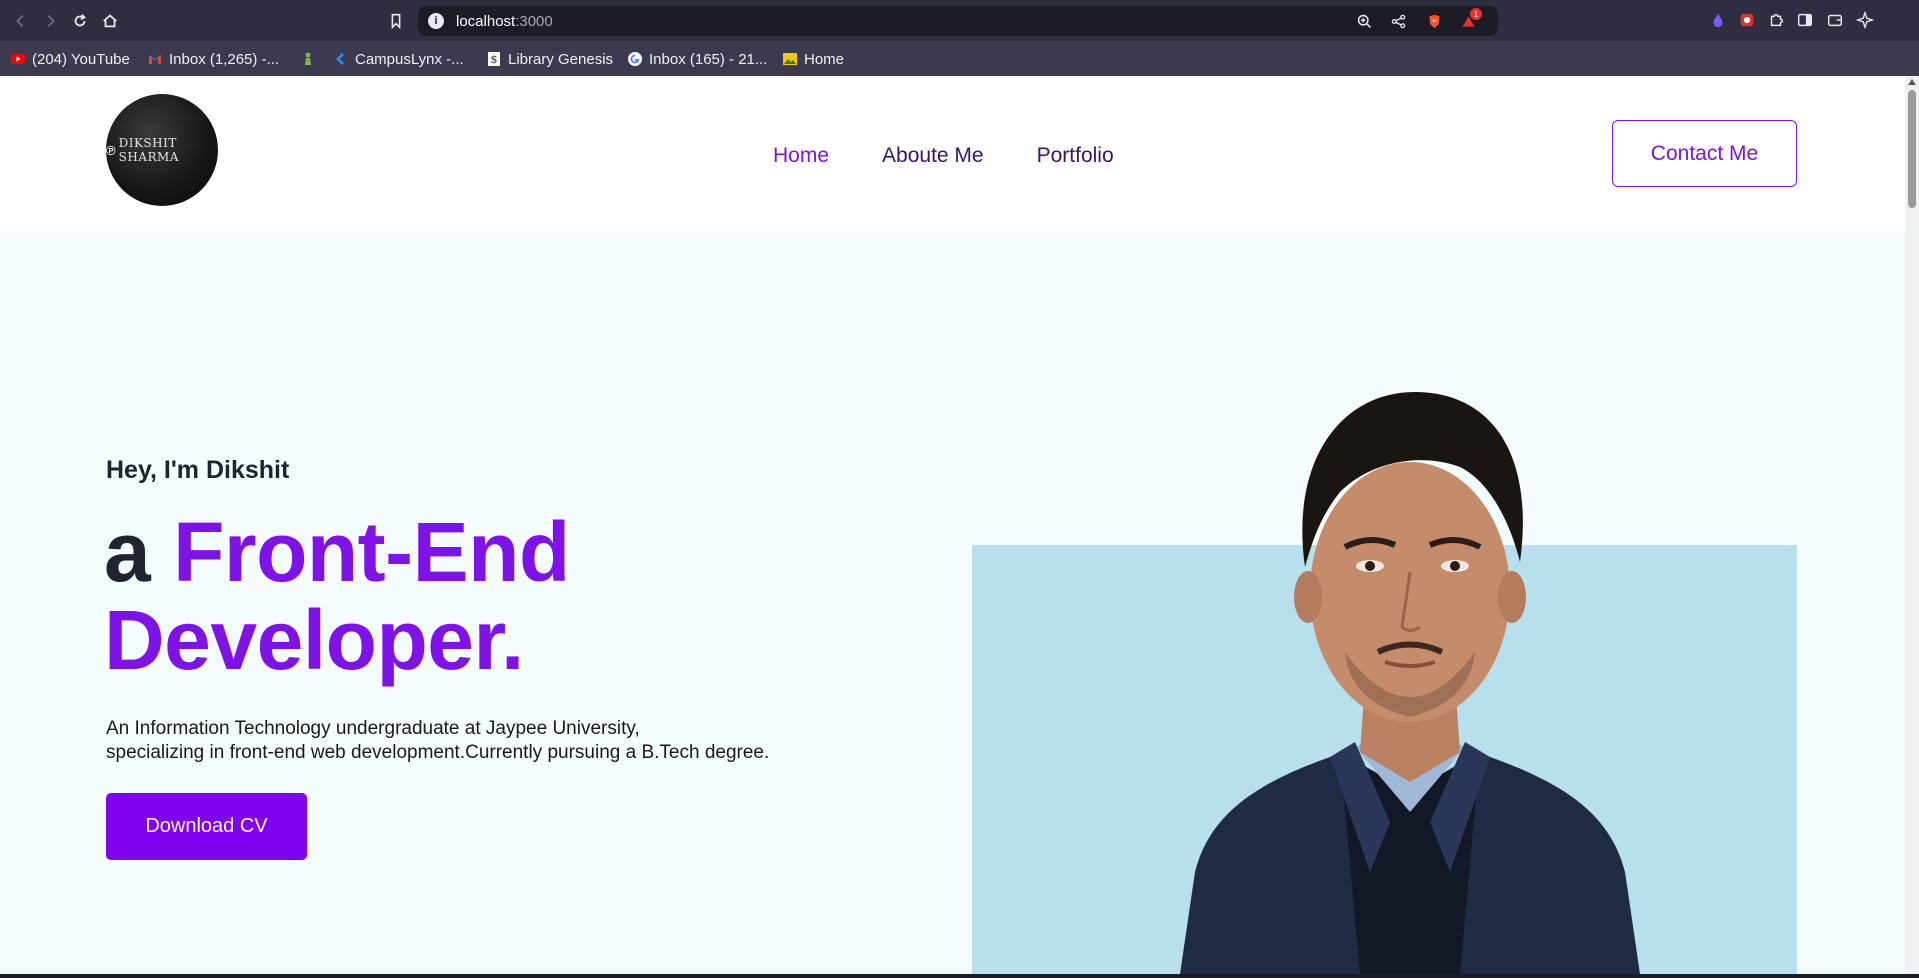 This screenshot has height=978, width=1919. What do you see at coordinates (1364, 21) in the screenshot?
I see `zoom-icon` at bounding box center [1364, 21].